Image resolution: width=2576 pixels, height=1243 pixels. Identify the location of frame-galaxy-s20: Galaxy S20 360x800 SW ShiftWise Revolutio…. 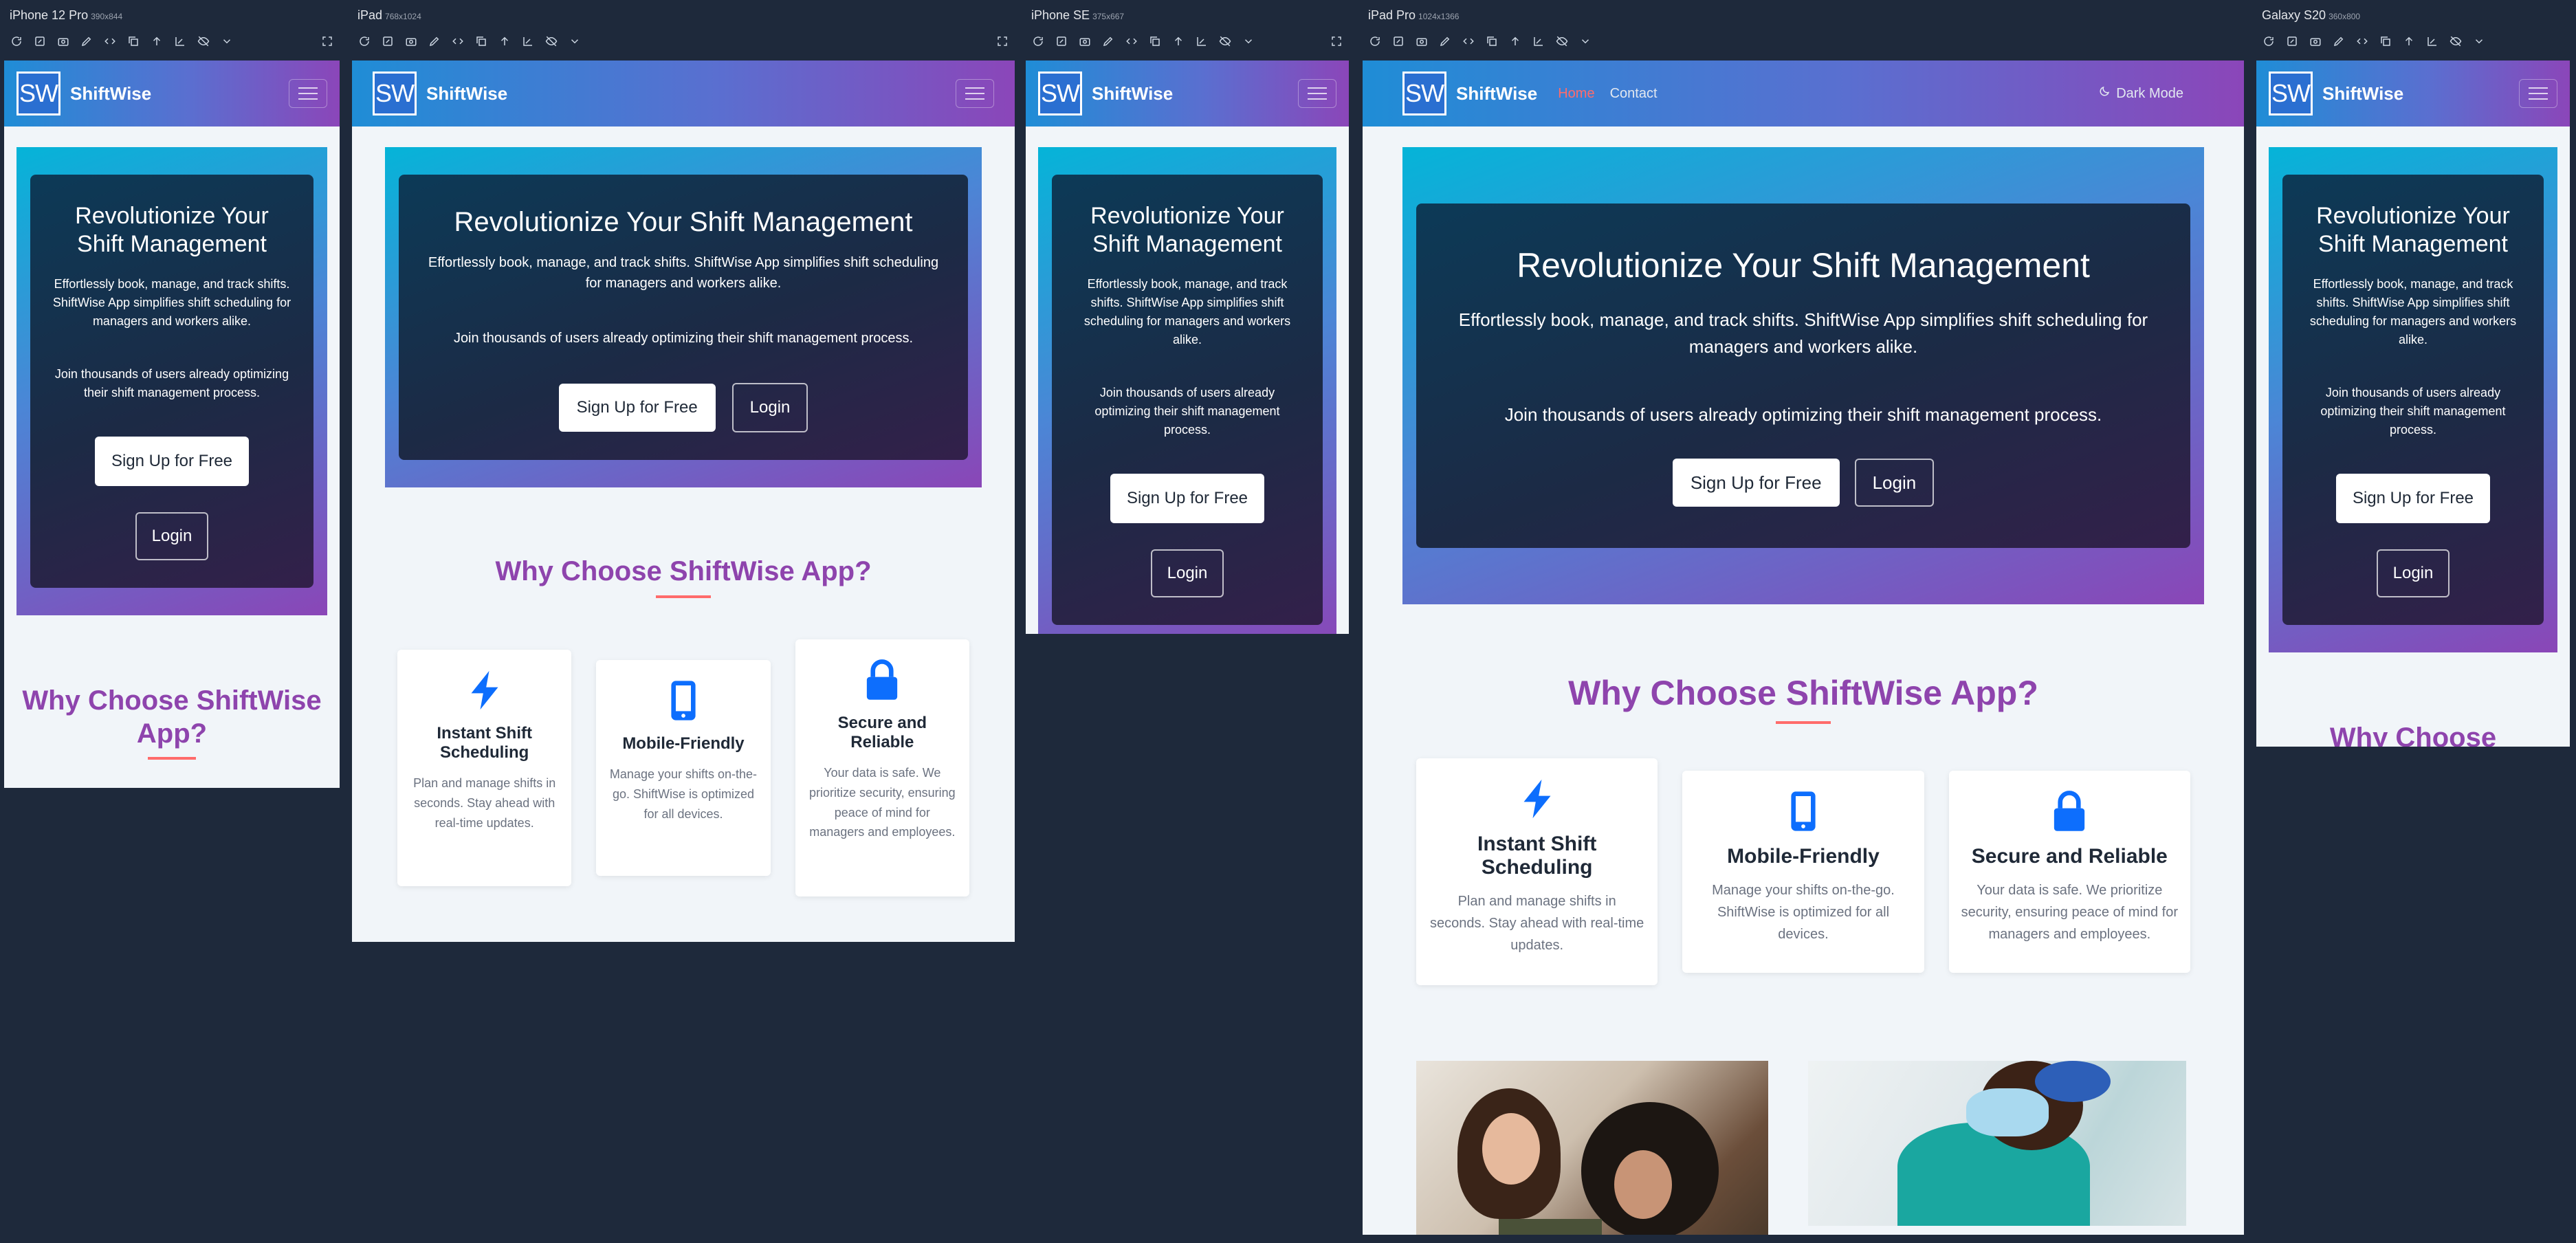
(2413, 374).